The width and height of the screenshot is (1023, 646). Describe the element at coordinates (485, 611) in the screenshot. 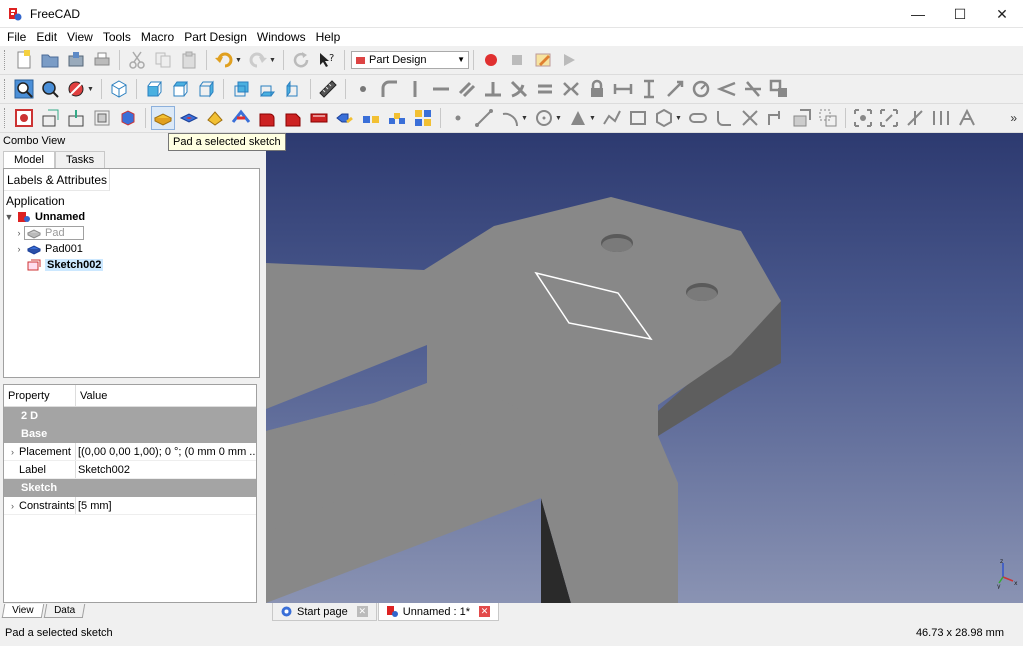

I see `close-tab-icon: ✕` at that location.